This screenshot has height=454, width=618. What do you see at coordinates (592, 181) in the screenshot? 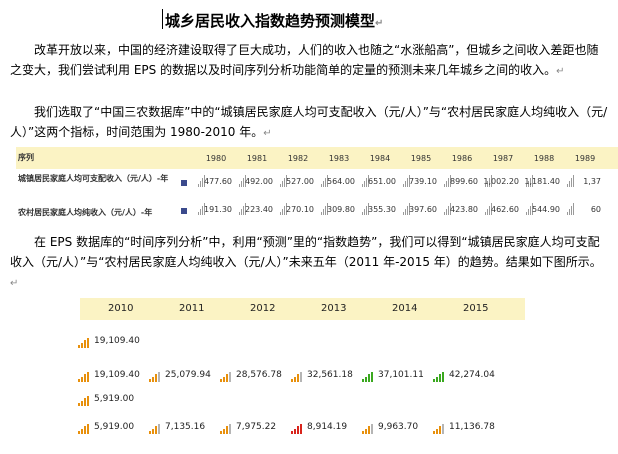
I see `table-cell: 1,37` at bounding box center [592, 181].